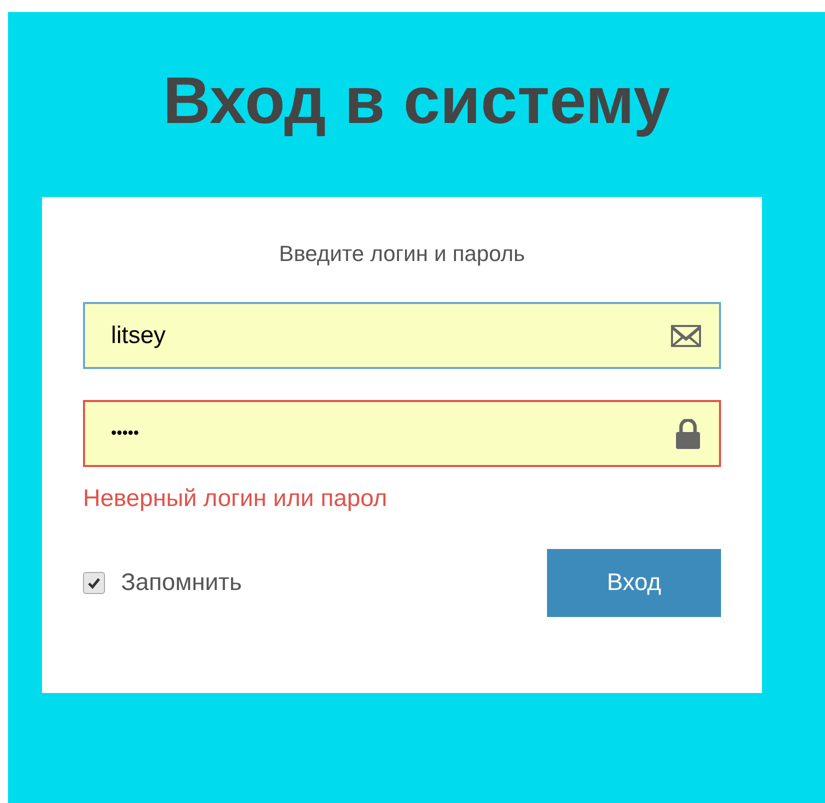 Image resolution: width=825 pixels, height=803 pixels. I want to click on login-button: Вход, so click(634, 583).